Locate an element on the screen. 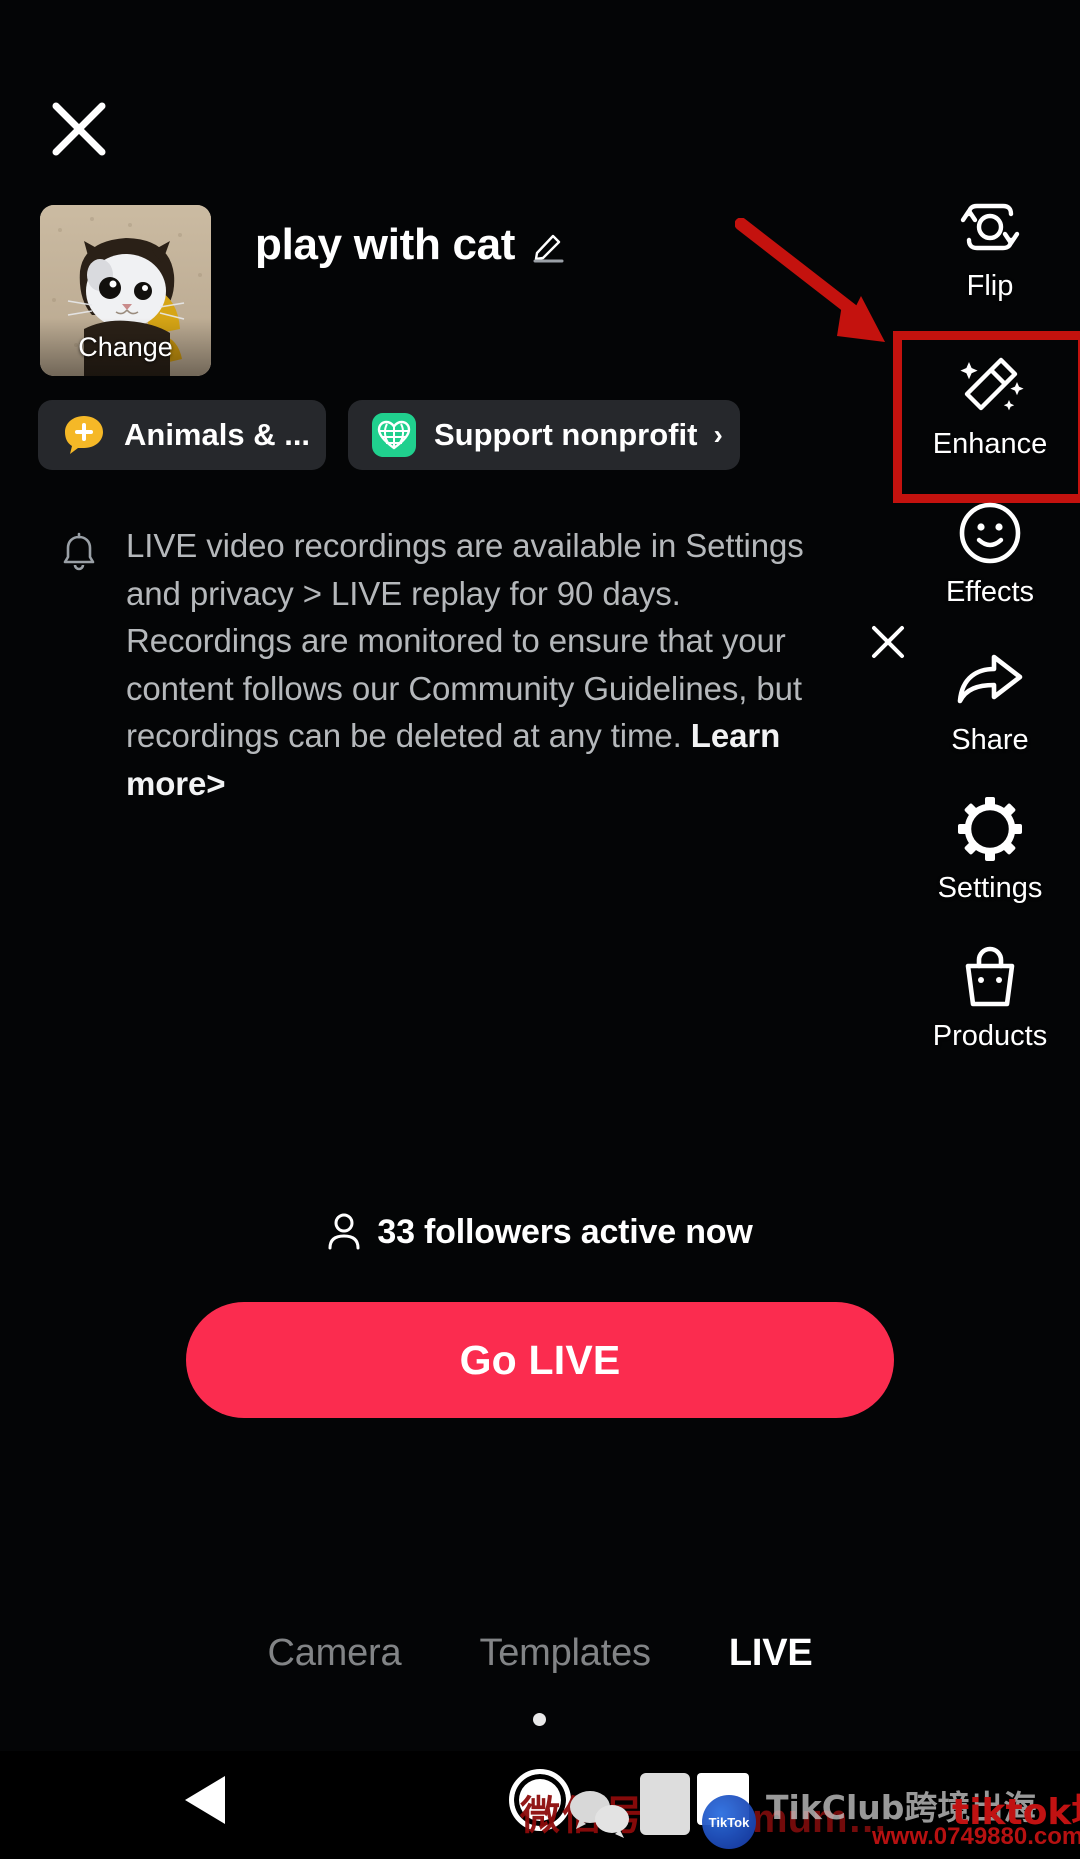  bell-icon is located at coordinates (79, 551).